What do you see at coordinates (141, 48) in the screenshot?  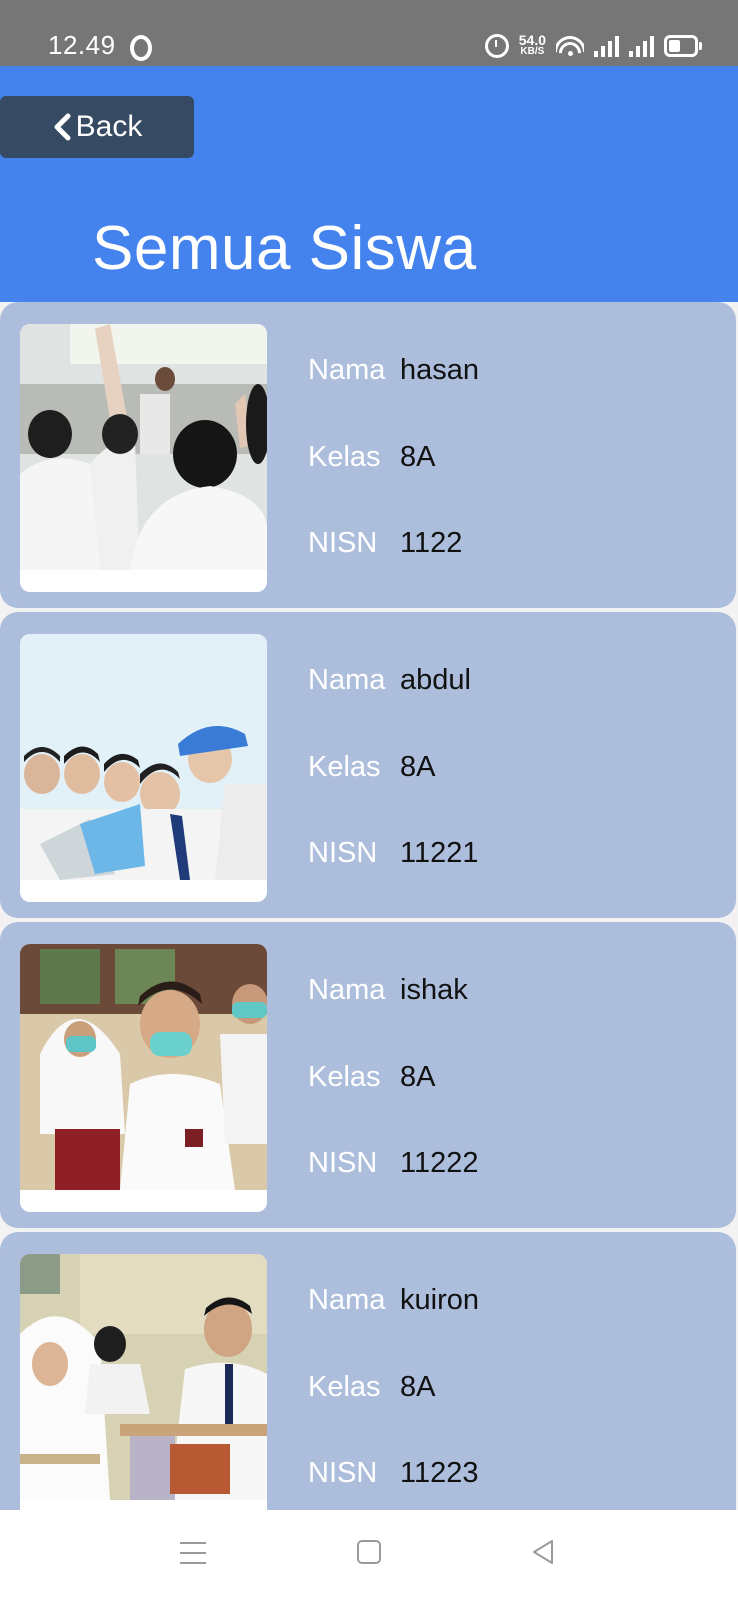 I see `opera-icon` at bounding box center [141, 48].